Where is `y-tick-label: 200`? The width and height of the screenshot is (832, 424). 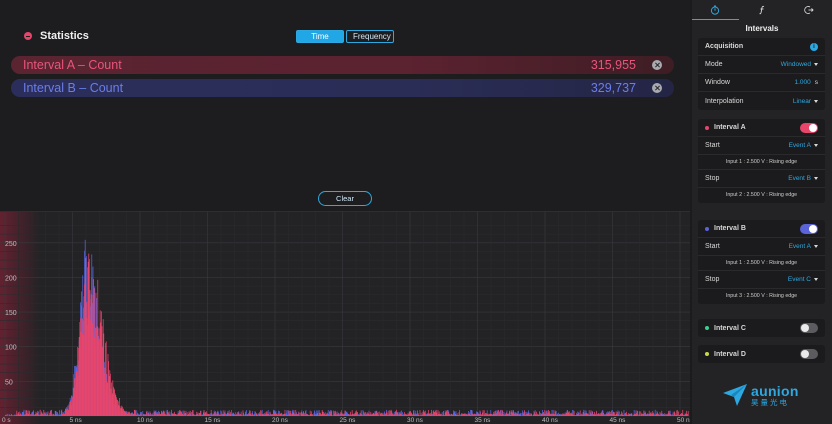 y-tick-label: 200 is located at coordinates (11, 278).